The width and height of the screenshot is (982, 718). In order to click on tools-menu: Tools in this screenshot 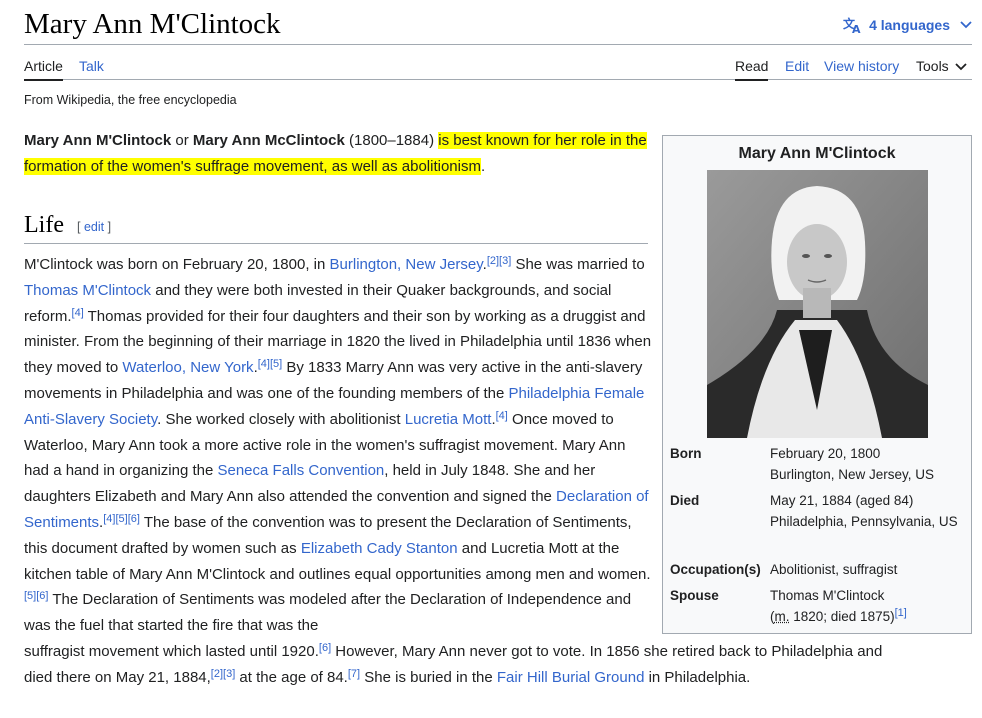, I will do `click(941, 66)`.